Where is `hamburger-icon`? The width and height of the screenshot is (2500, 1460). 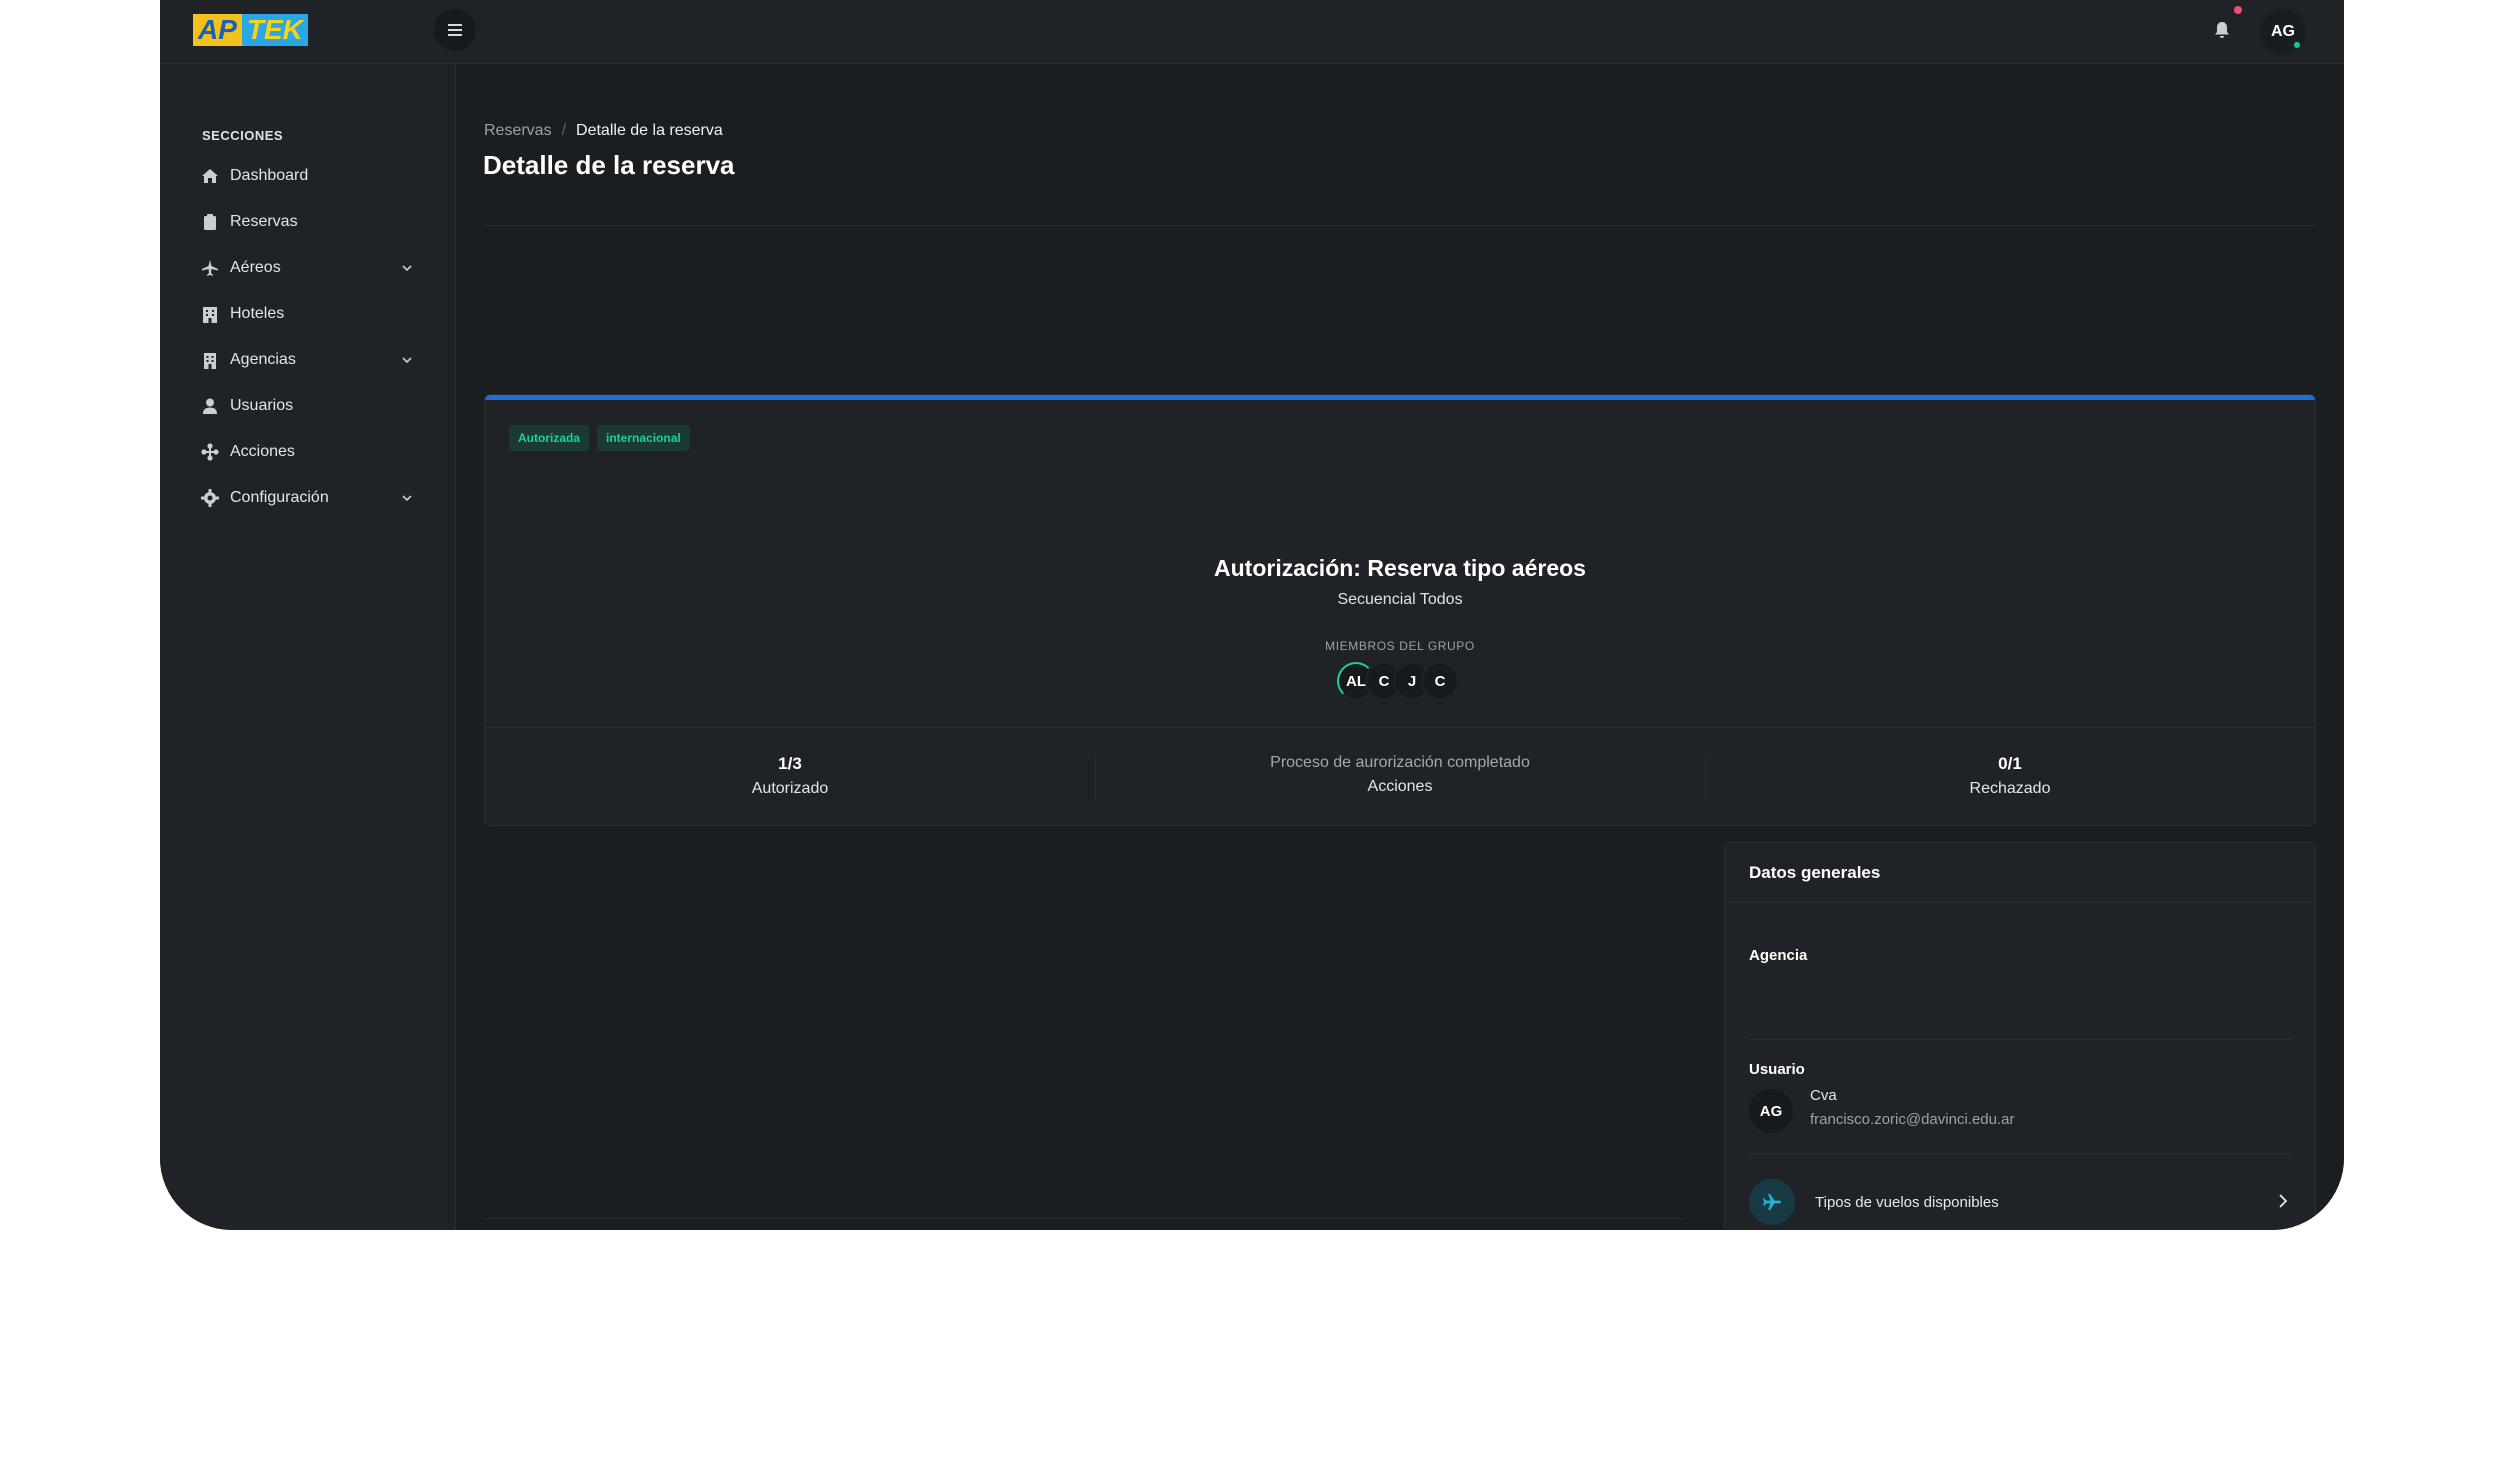 hamburger-icon is located at coordinates (455, 30).